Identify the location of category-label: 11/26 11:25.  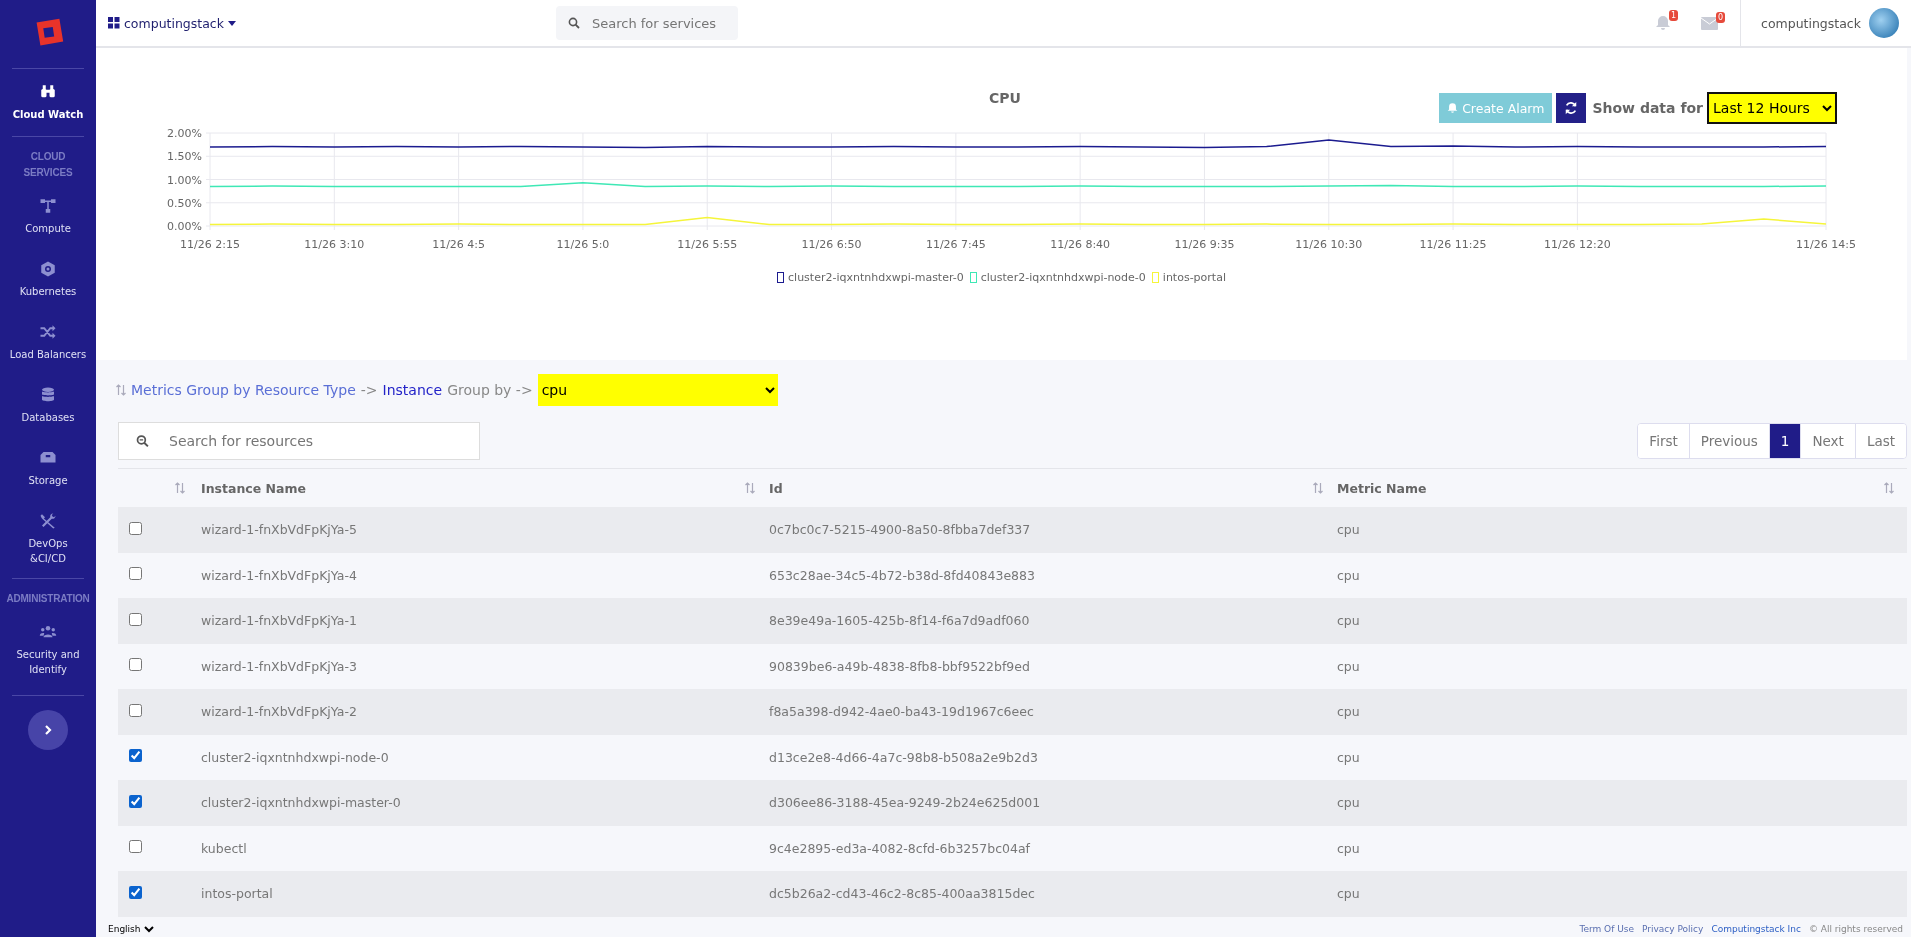
(1453, 244).